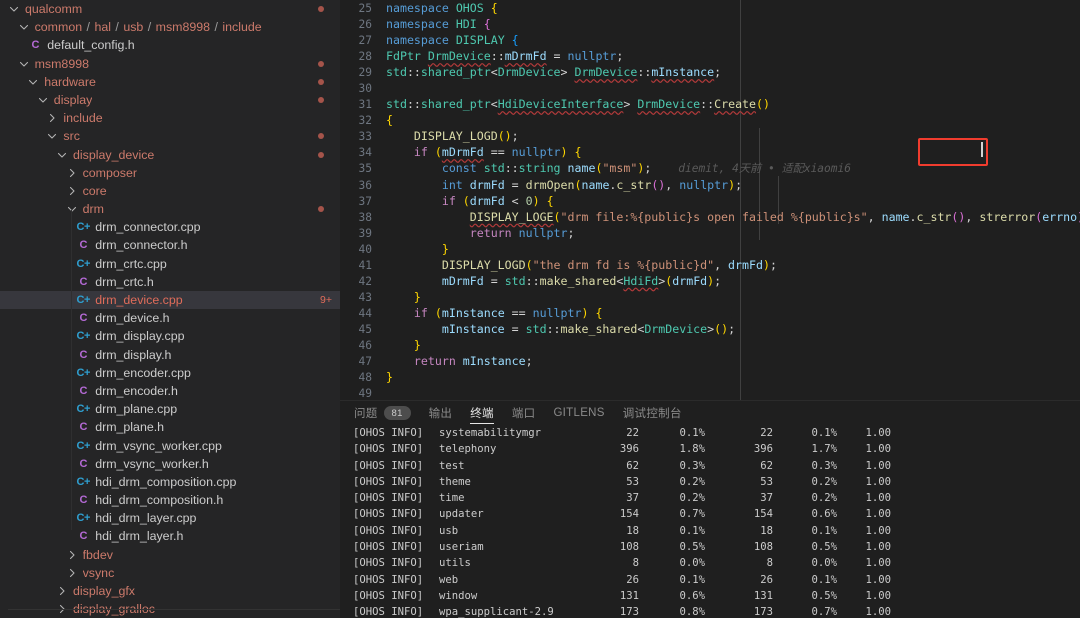 The width and height of the screenshot is (1080, 618). What do you see at coordinates (365, 281) in the screenshot?
I see `line-number: 42` at bounding box center [365, 281].